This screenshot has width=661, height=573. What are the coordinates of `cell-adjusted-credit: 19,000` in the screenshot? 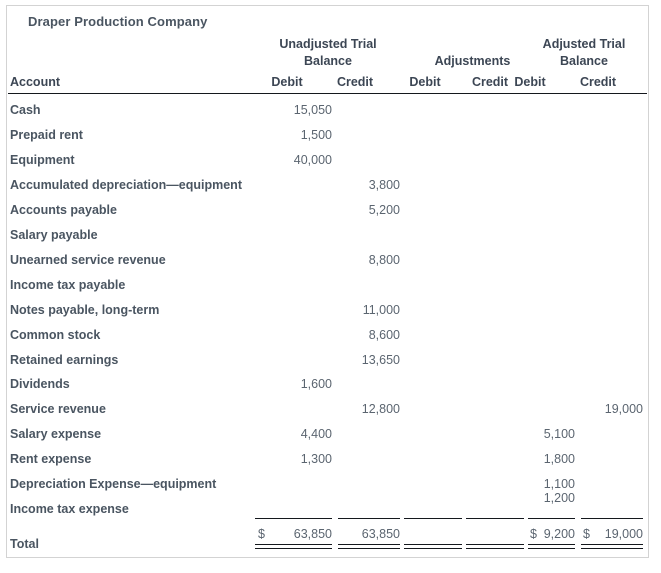 It's located at (623, 409).